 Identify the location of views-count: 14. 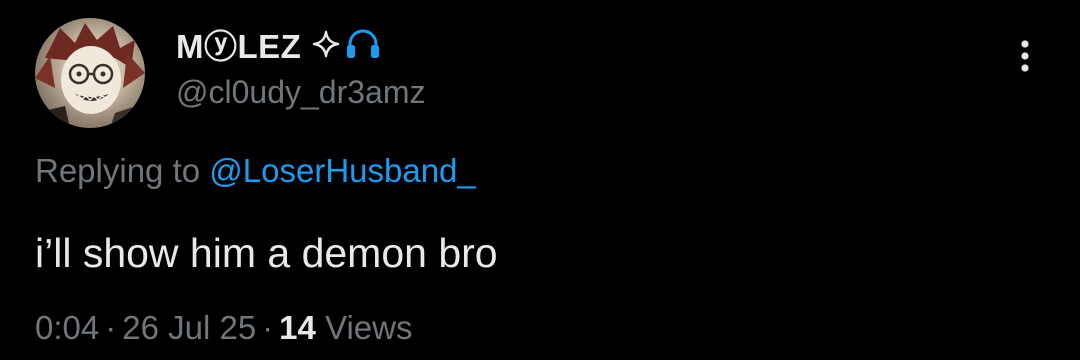
(297, 327).